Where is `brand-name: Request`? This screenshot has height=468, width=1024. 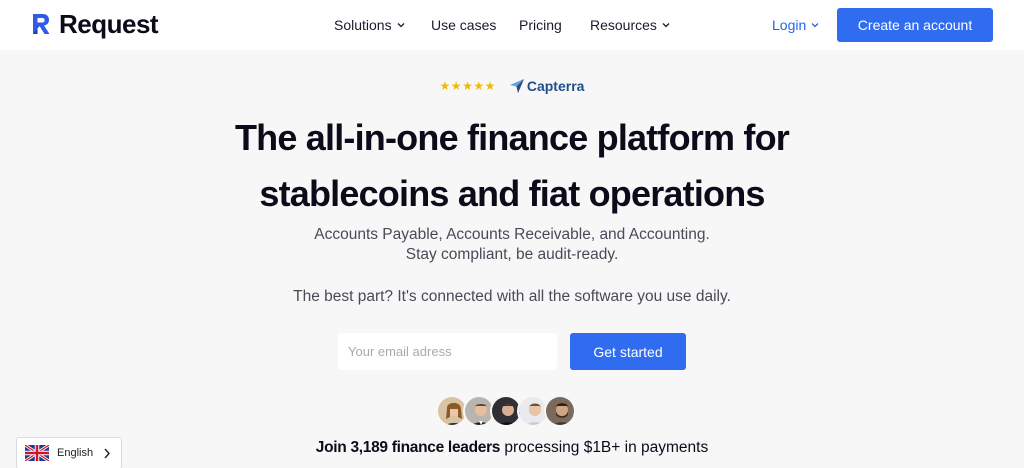
brand-name: Request is located at coordinates (109, 24).